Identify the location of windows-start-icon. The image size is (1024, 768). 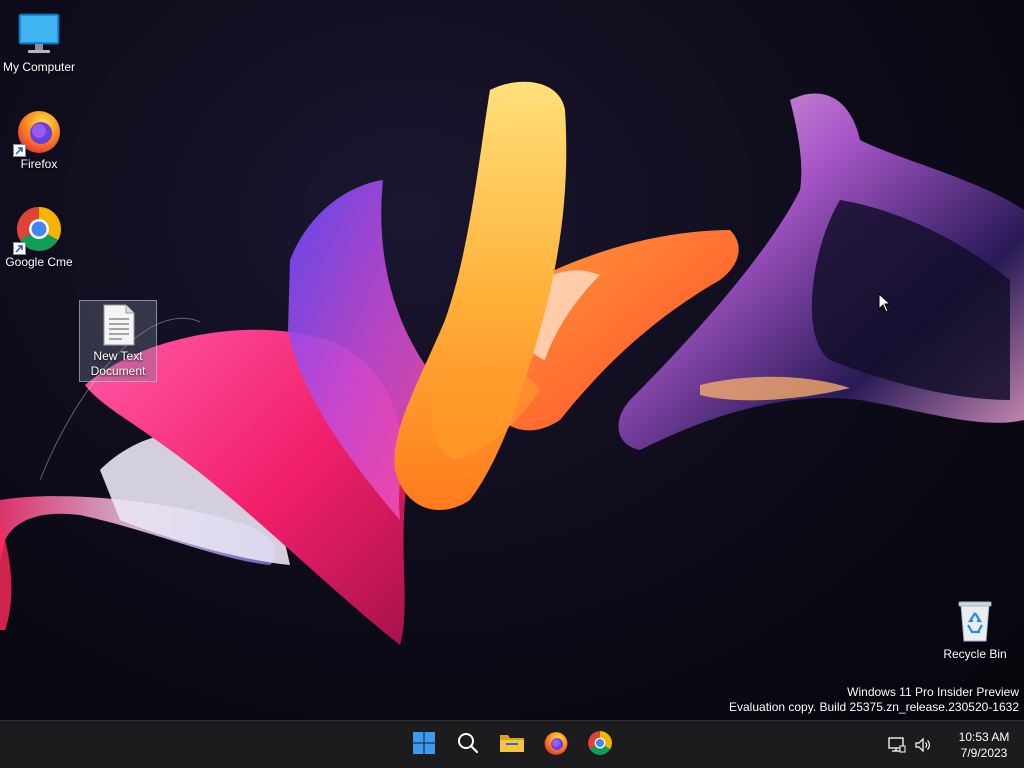
(424, 745).